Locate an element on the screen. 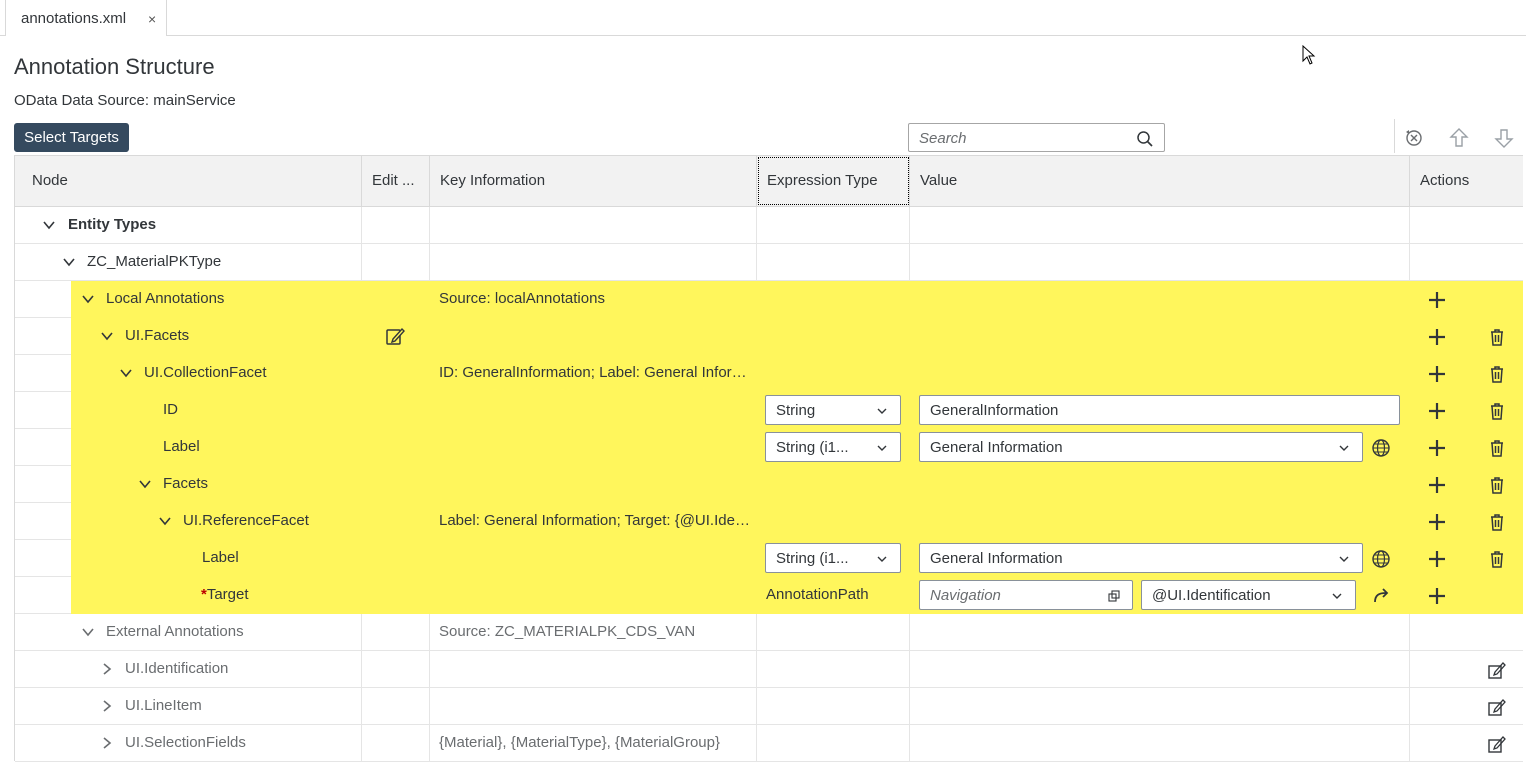  node-label: External Annotations is located at coordinates (175, 631).